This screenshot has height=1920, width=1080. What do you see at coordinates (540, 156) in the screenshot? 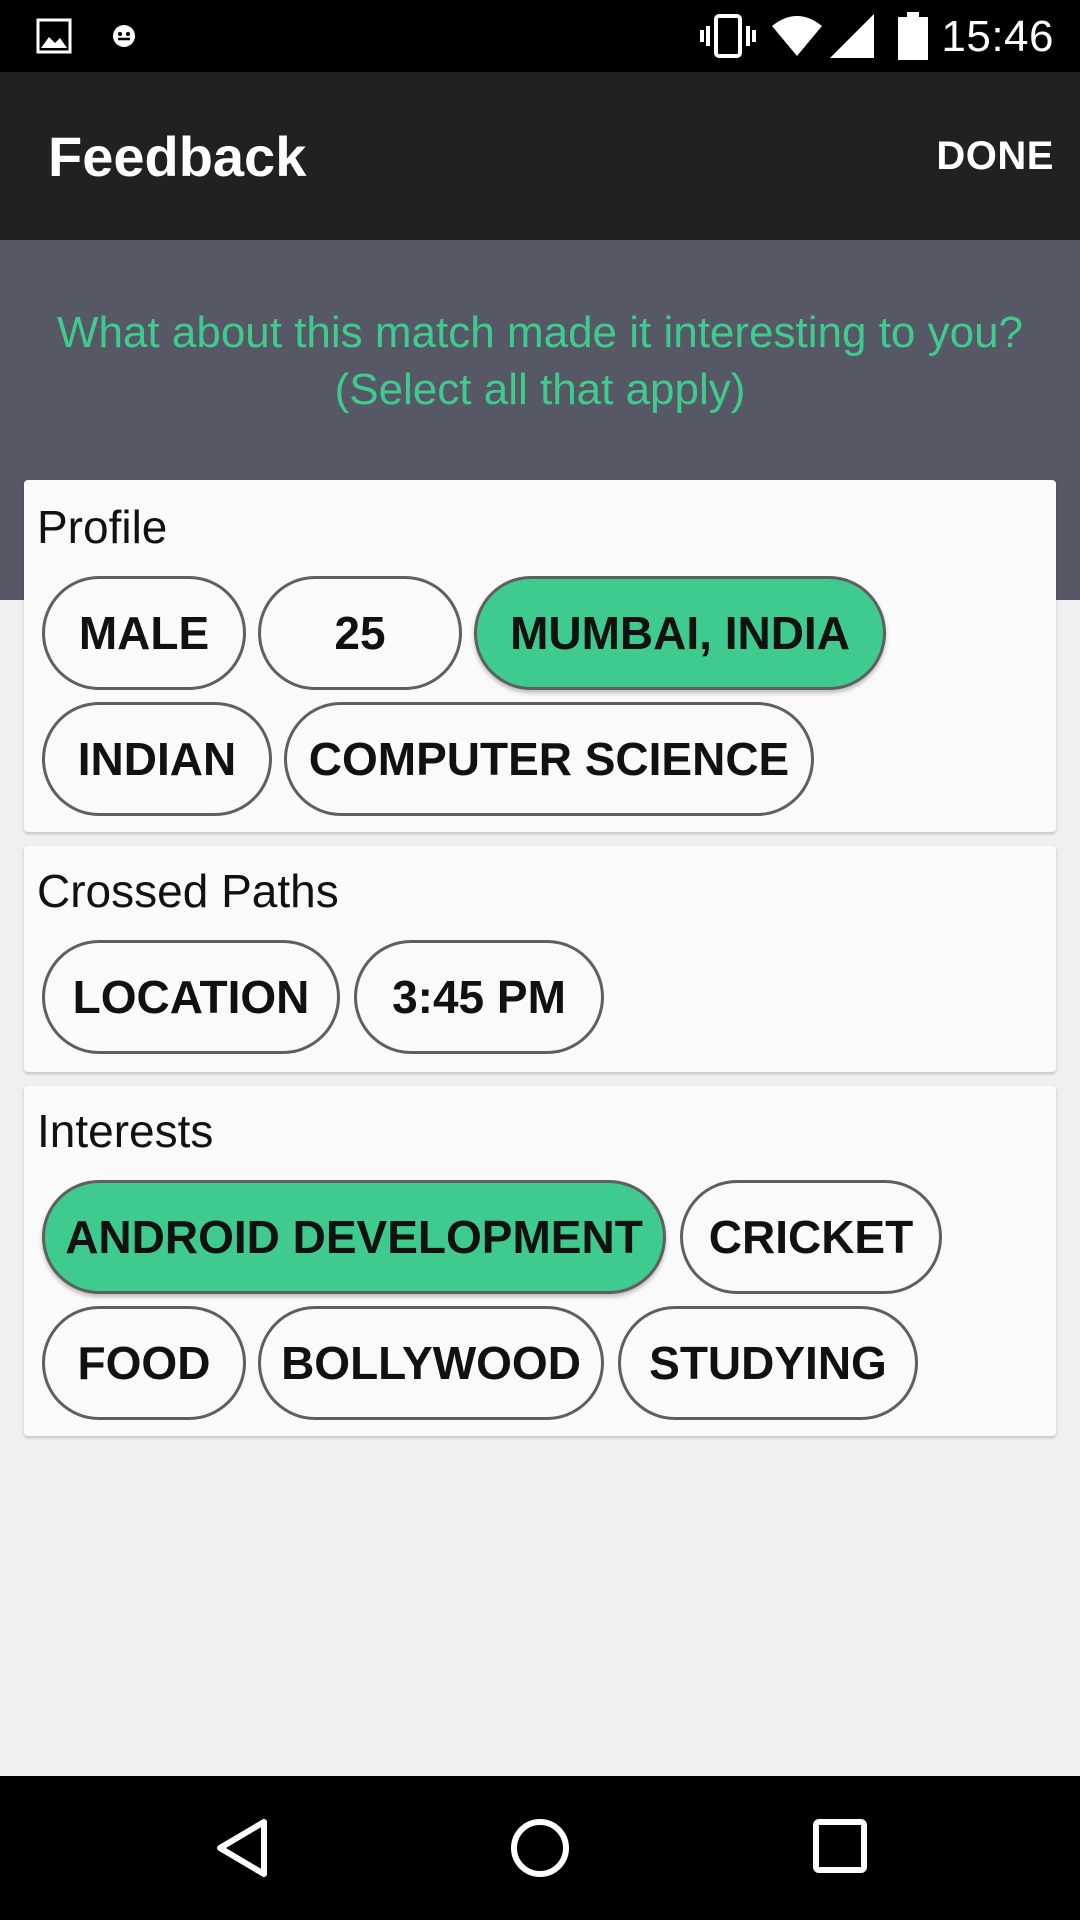
I see `app-toolbar: Feedback DONE` at bounding box center [540, 156].